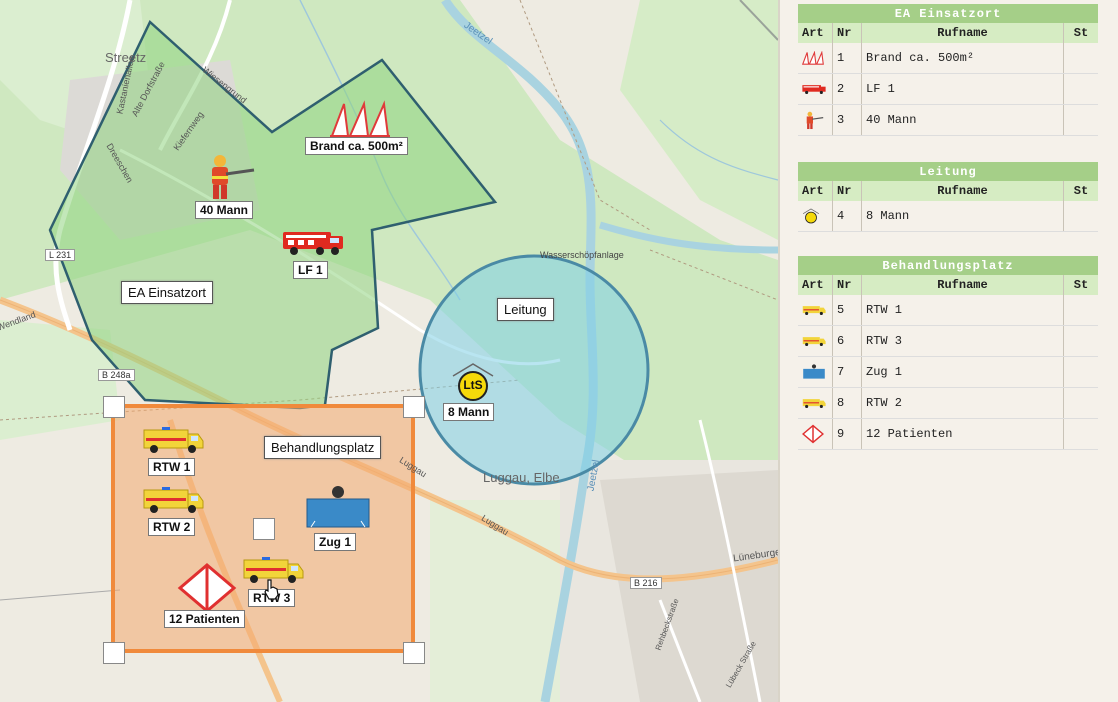 The width and height of the screenshot is (1118, 702). I want to click on resize-handle-bottom-left, so click(114, 653).